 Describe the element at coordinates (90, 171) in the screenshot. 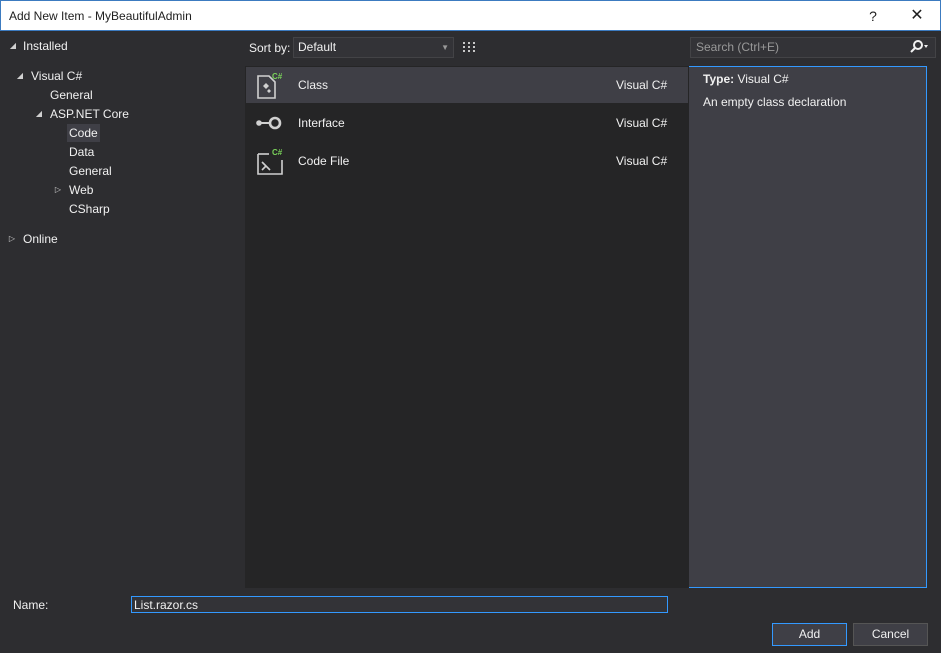

I see `tree-label-general-sub: General` at that location.